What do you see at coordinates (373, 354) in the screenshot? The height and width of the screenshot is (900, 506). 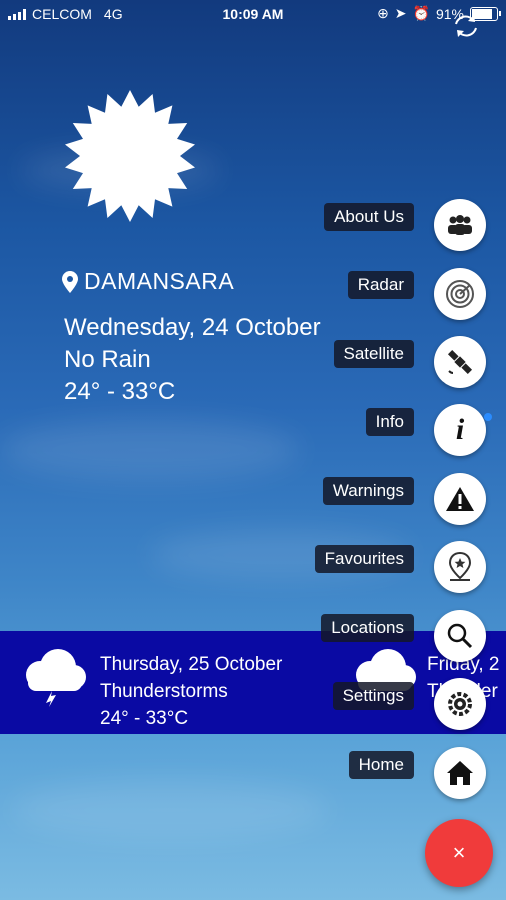 I see `menu-label-satellite: Satellite` at bounding box center [373, 354].